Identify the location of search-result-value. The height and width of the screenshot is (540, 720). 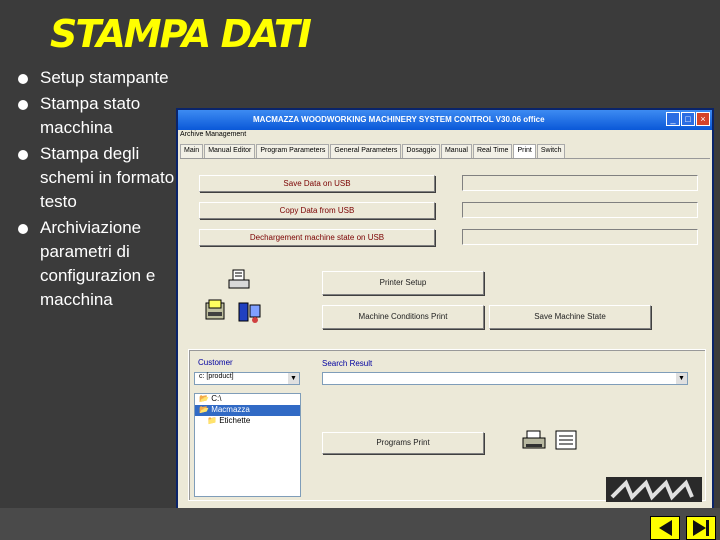
(325, 376).